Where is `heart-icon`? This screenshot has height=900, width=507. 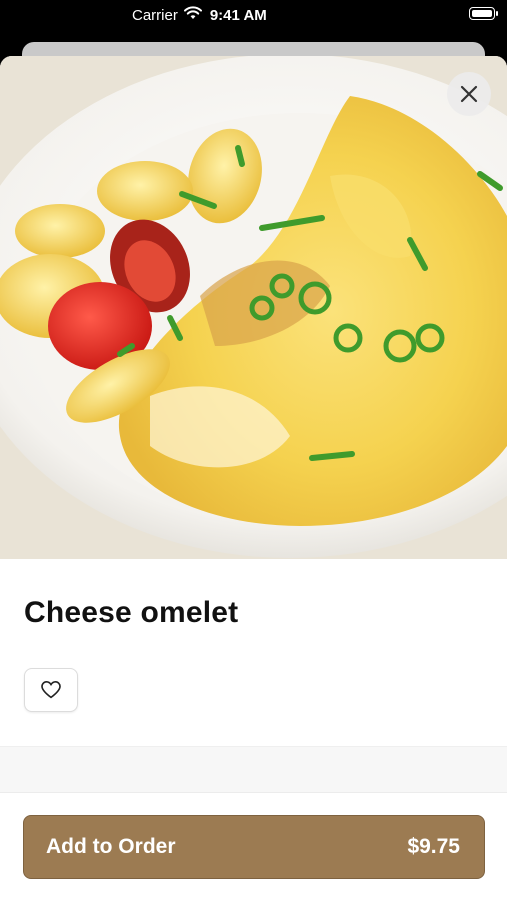 heart-icon is located at coordinates (51, 690).